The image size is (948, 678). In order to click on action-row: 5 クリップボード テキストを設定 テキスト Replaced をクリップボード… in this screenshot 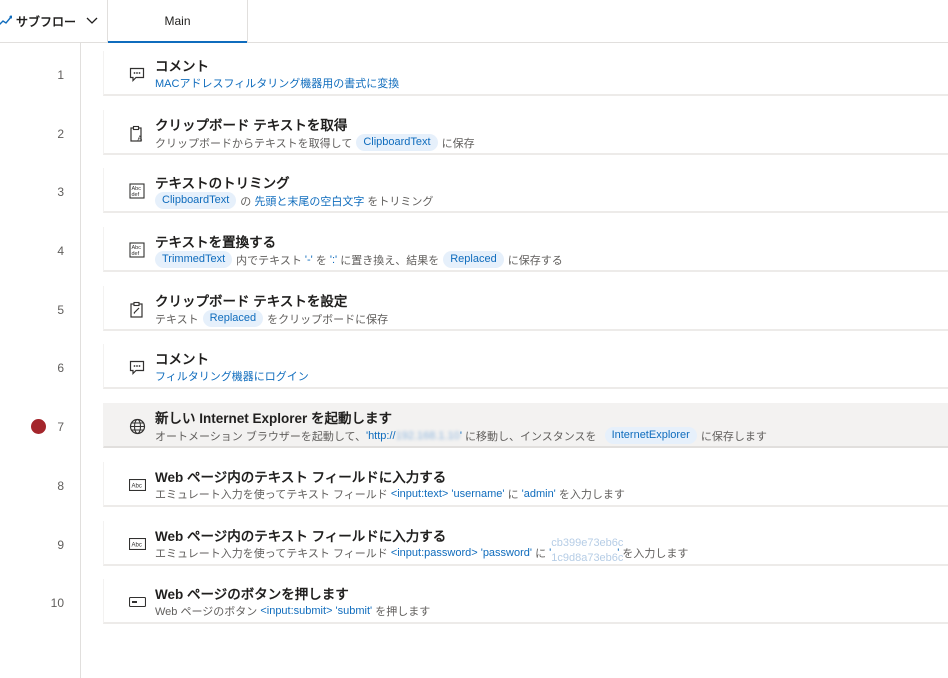, I will do `click(474, 310)`.